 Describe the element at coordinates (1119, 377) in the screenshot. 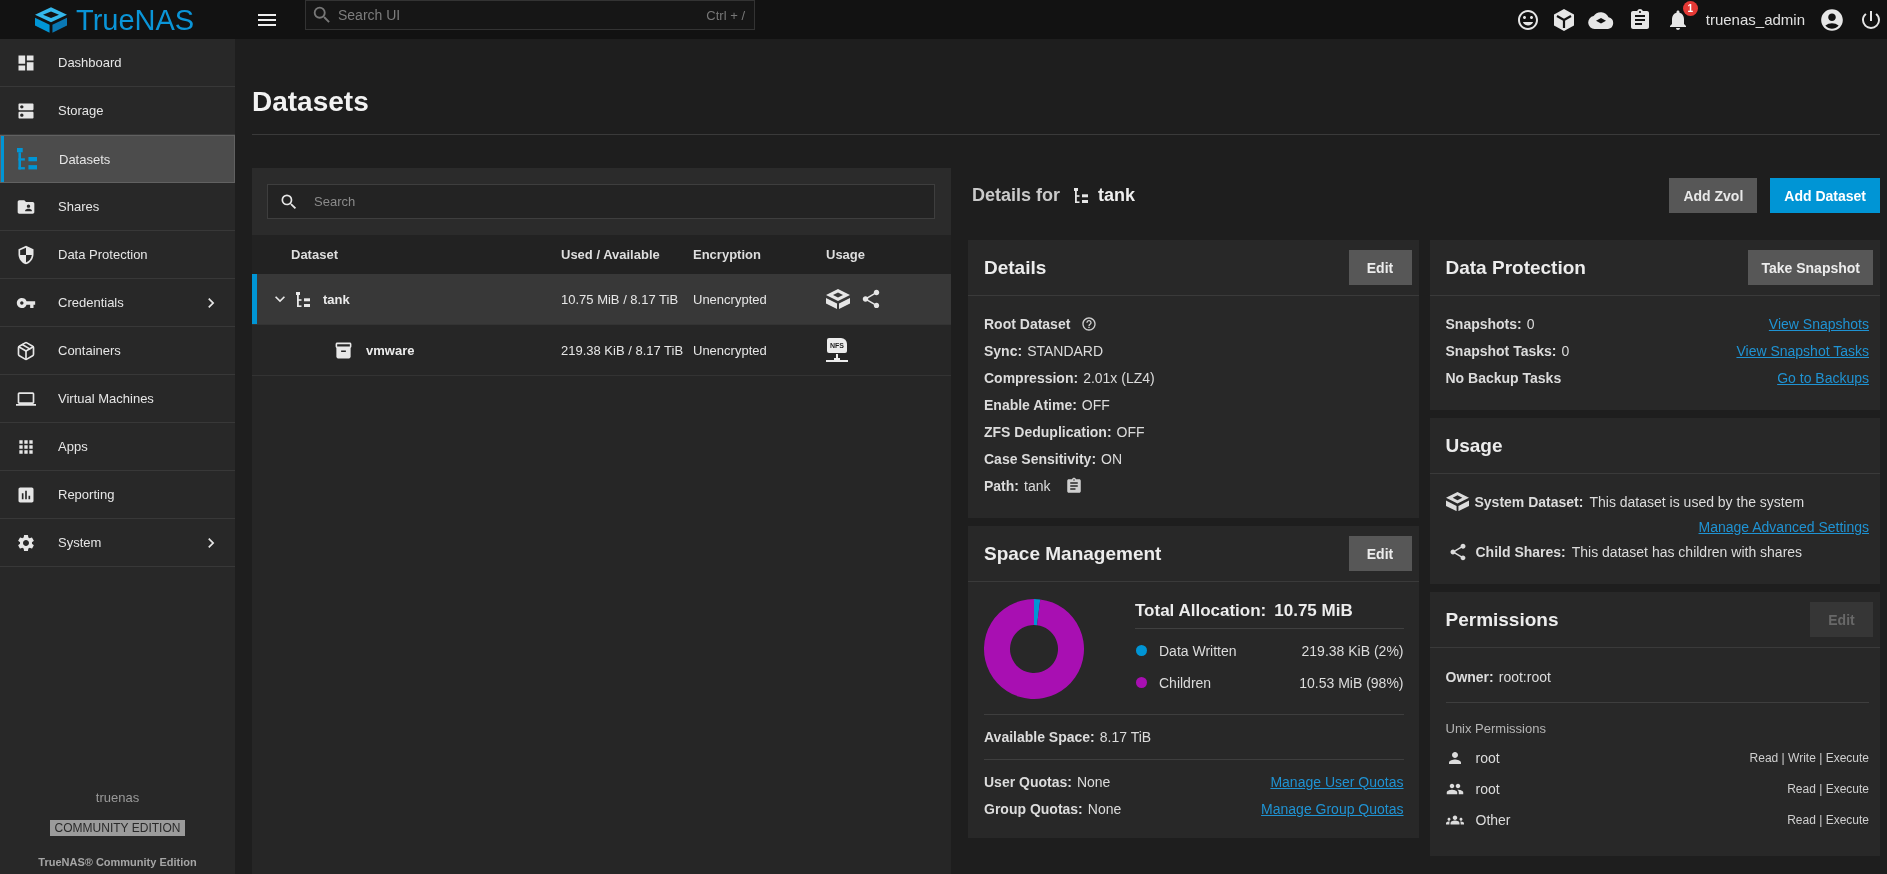

I see `field-value: 2.01x (LZ4)` at that location.